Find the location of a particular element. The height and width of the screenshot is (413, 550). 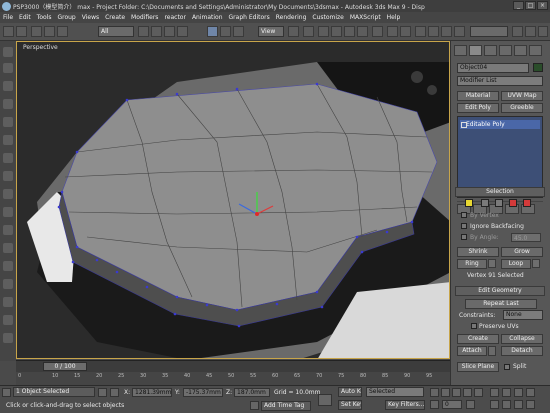

undo-icon is located at coordinates (8, 31).